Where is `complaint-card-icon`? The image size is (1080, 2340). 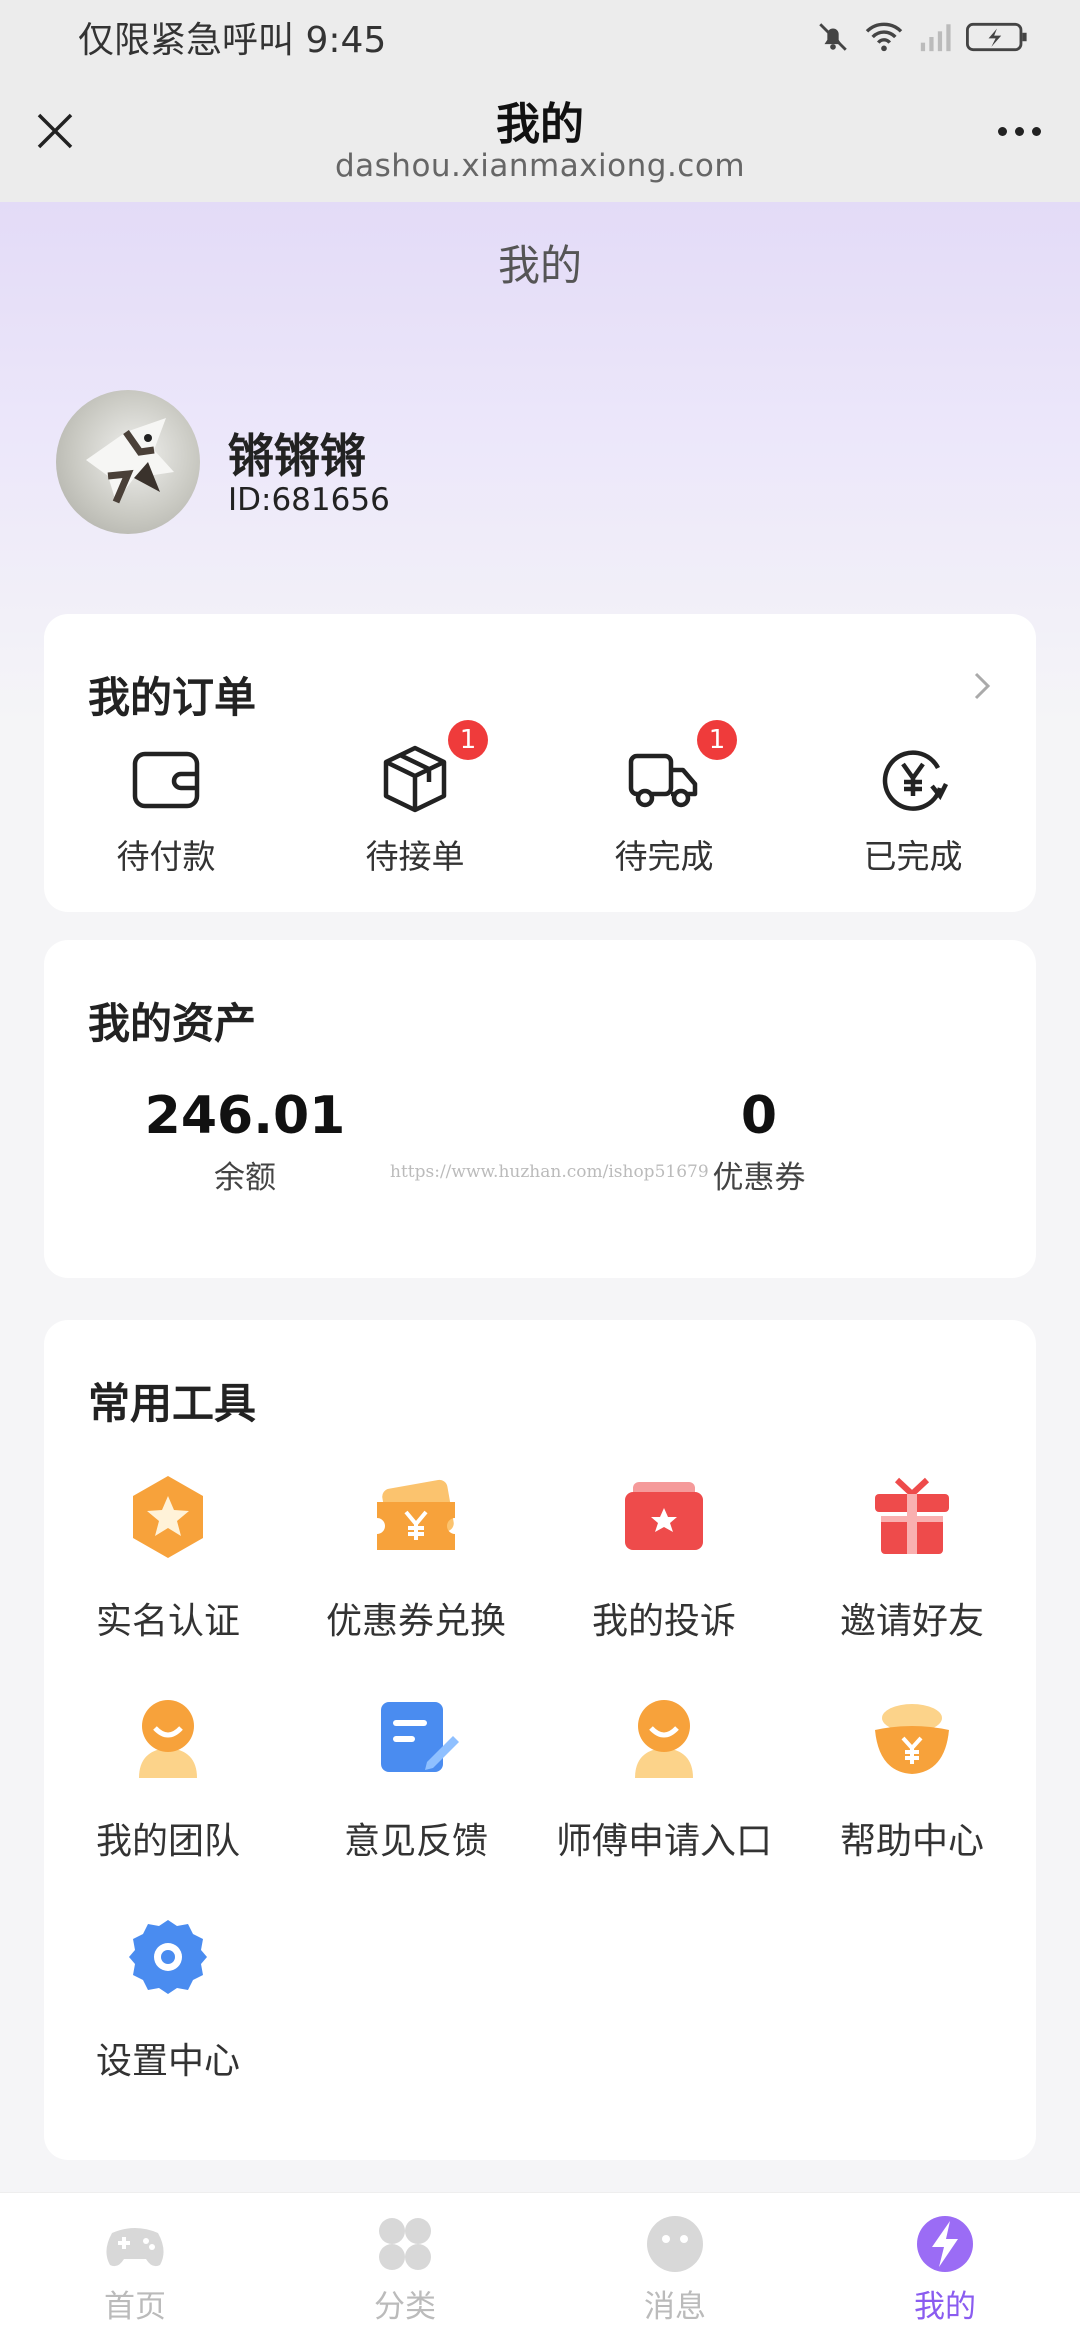
complaint-card-icon is located at coordinates (664, 1516).